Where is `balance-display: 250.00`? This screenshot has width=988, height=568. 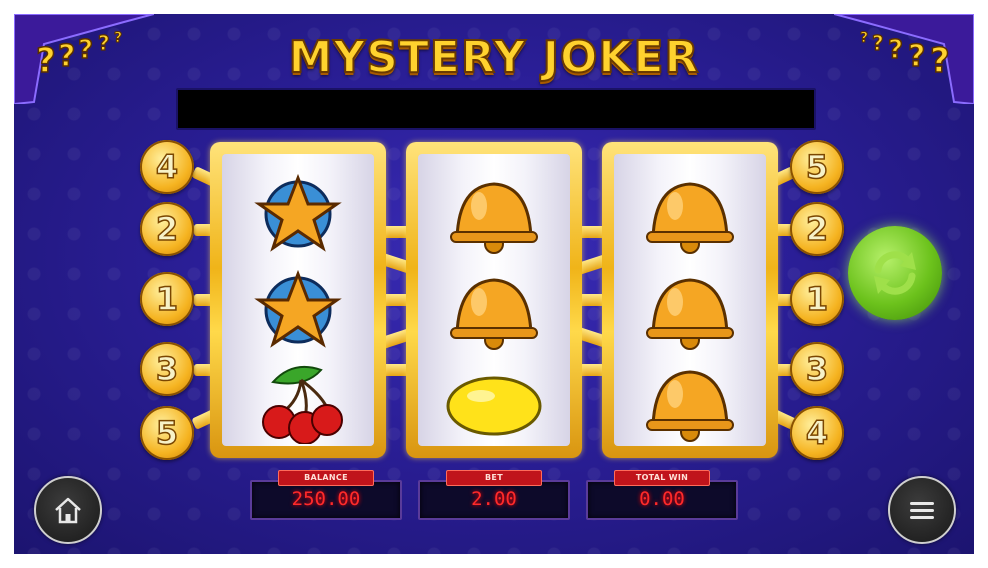
balance-display: 250.00 is located at coordinates (326, 500).